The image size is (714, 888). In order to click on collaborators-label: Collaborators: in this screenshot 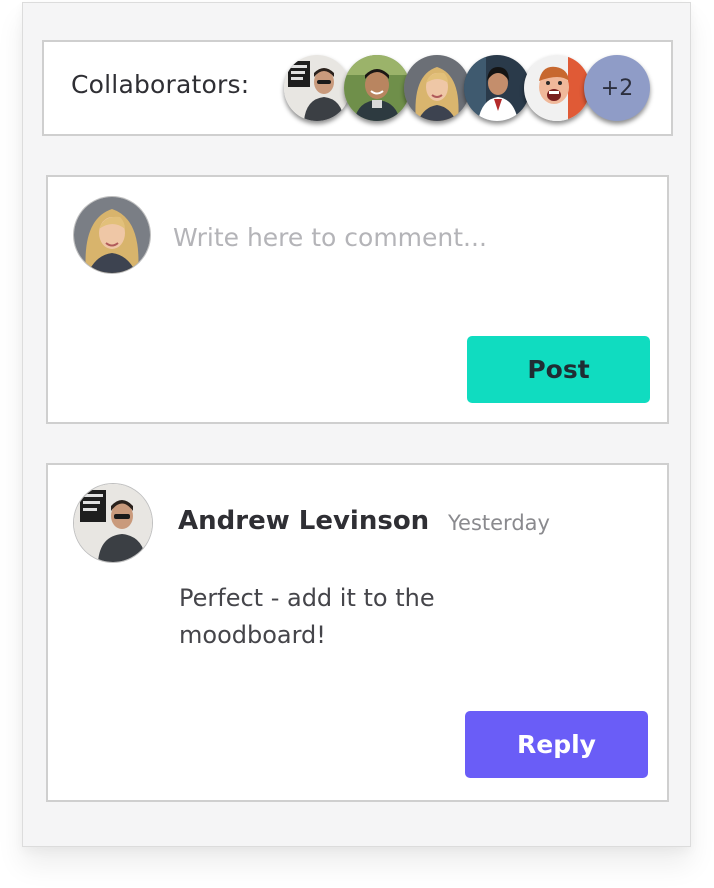, I will do `click(160, 84)`.